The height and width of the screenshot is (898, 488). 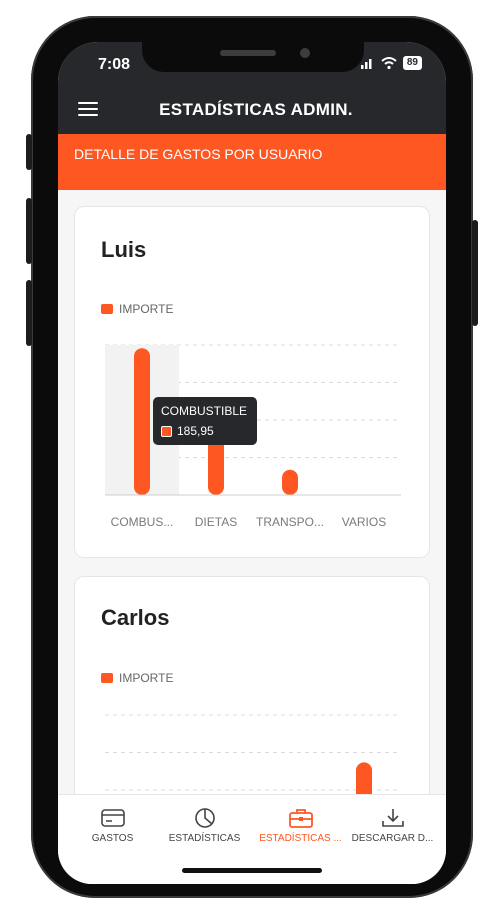 I want to click on speaker, so click(x=248, y=53).